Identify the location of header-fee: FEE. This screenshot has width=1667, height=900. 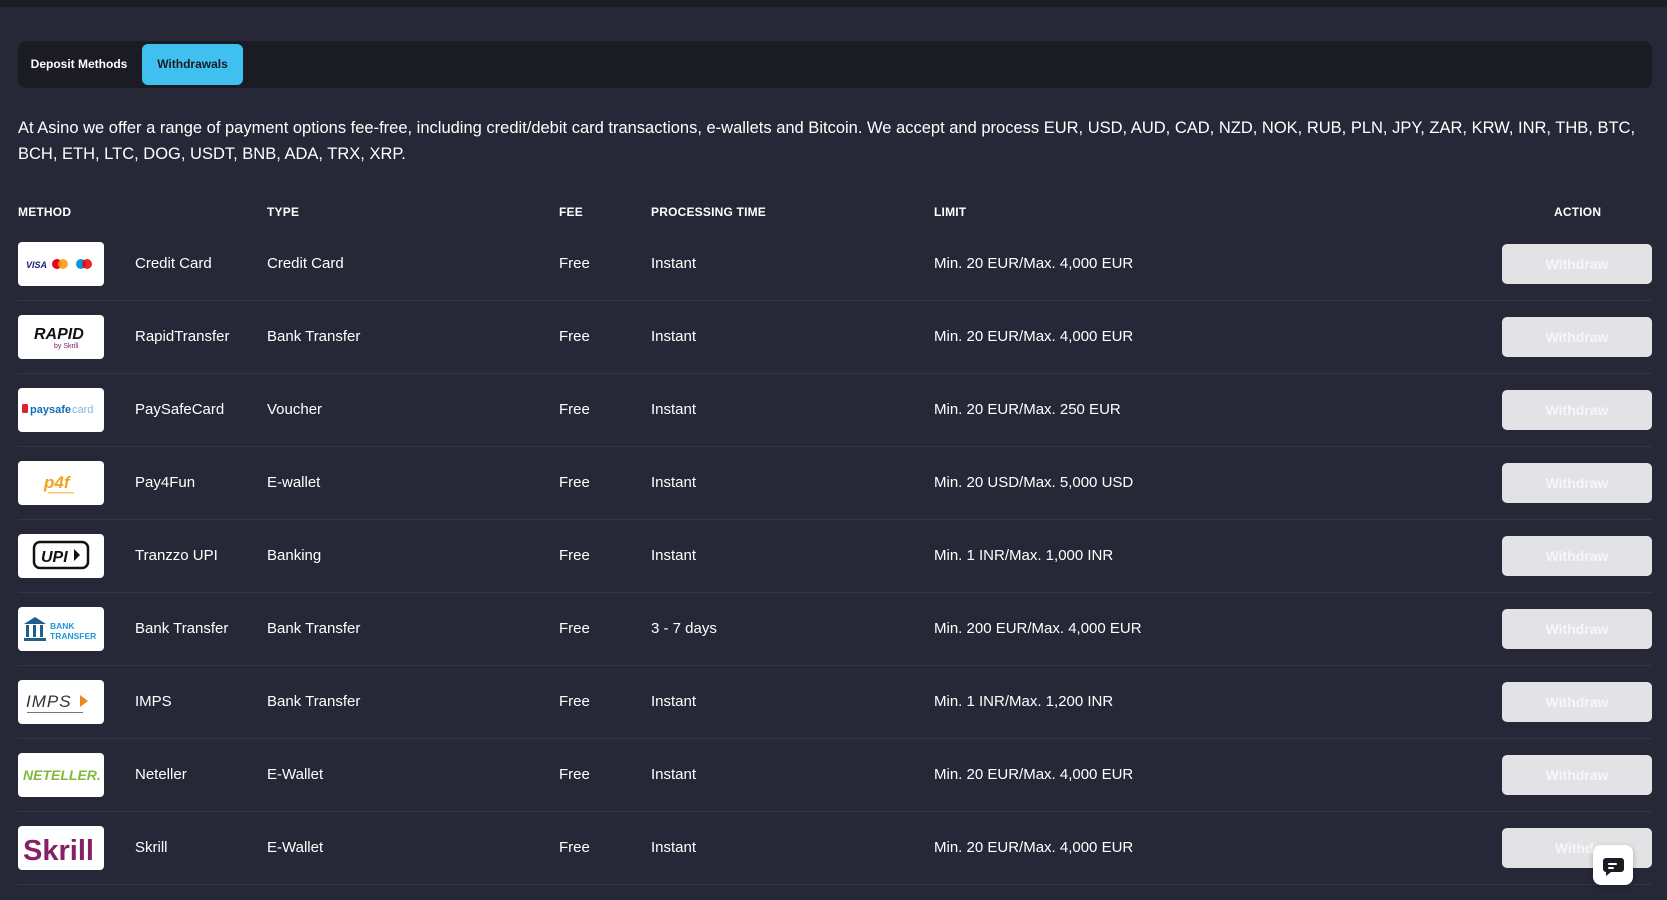
(571, 212).